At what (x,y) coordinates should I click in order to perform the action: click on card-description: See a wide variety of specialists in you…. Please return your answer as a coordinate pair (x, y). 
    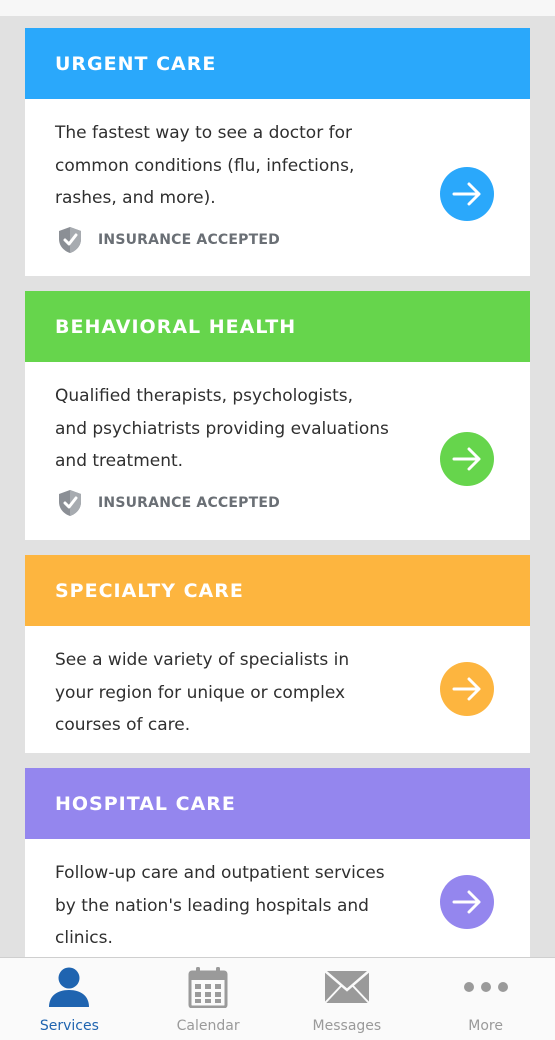
    Looking at the image, I should click on (202, 692).